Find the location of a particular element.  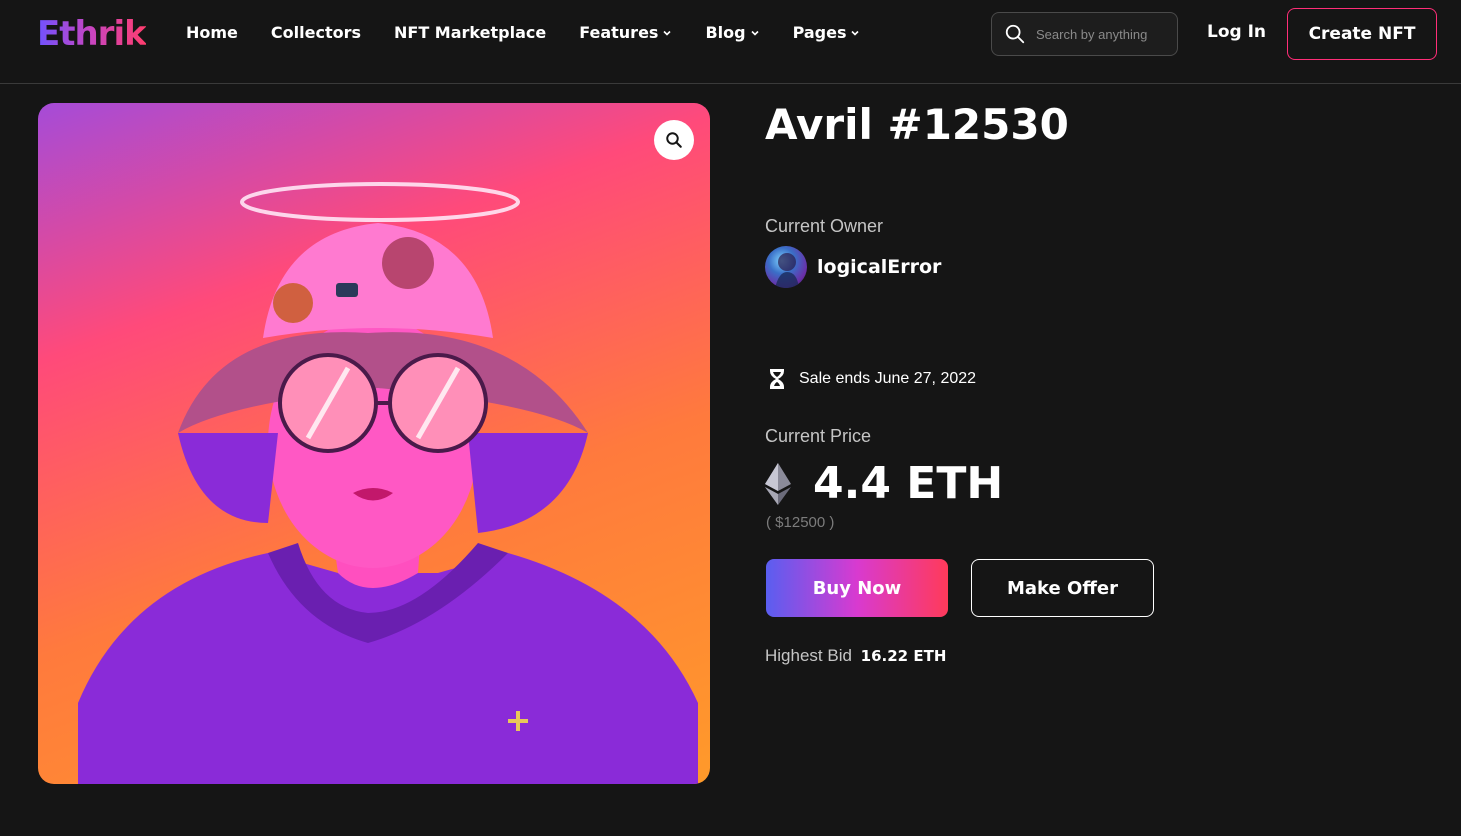

owner-row: logicalError is located at coordinates (853, 267).